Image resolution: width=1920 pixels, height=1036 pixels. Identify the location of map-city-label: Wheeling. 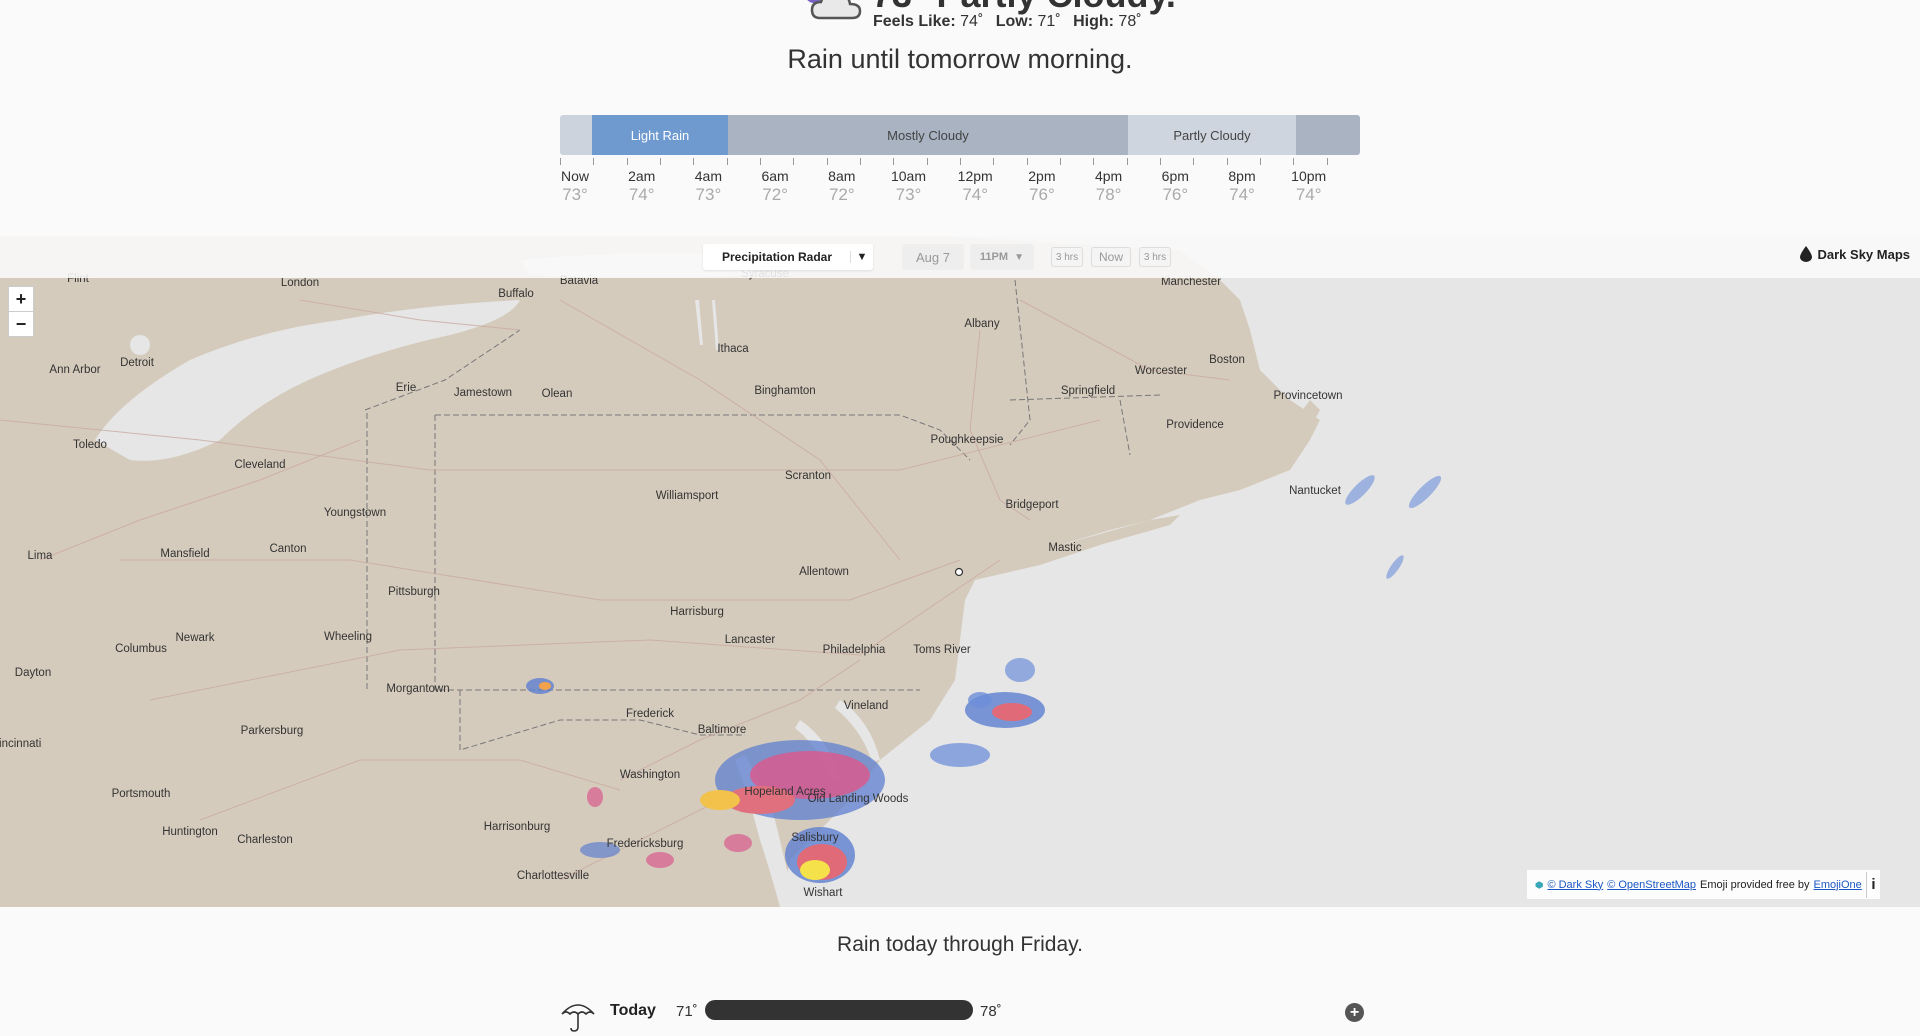
(348, 637).